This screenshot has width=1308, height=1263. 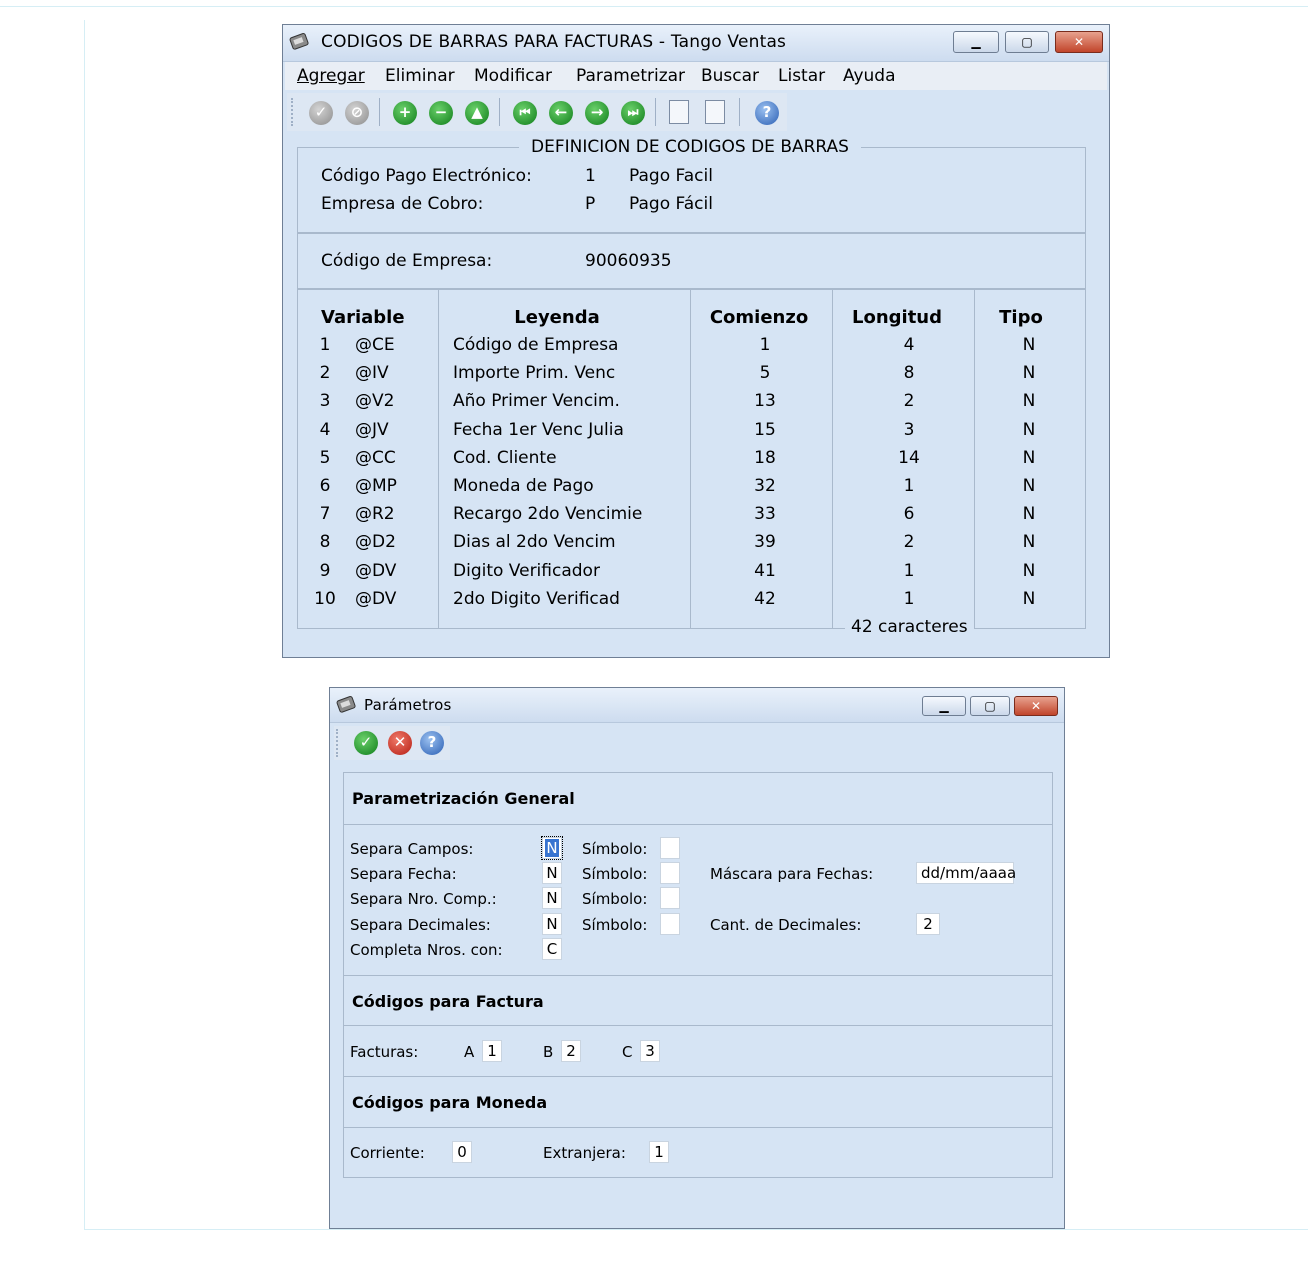 I want to click on factura-c-label: C, so click(x=627, y=1052).